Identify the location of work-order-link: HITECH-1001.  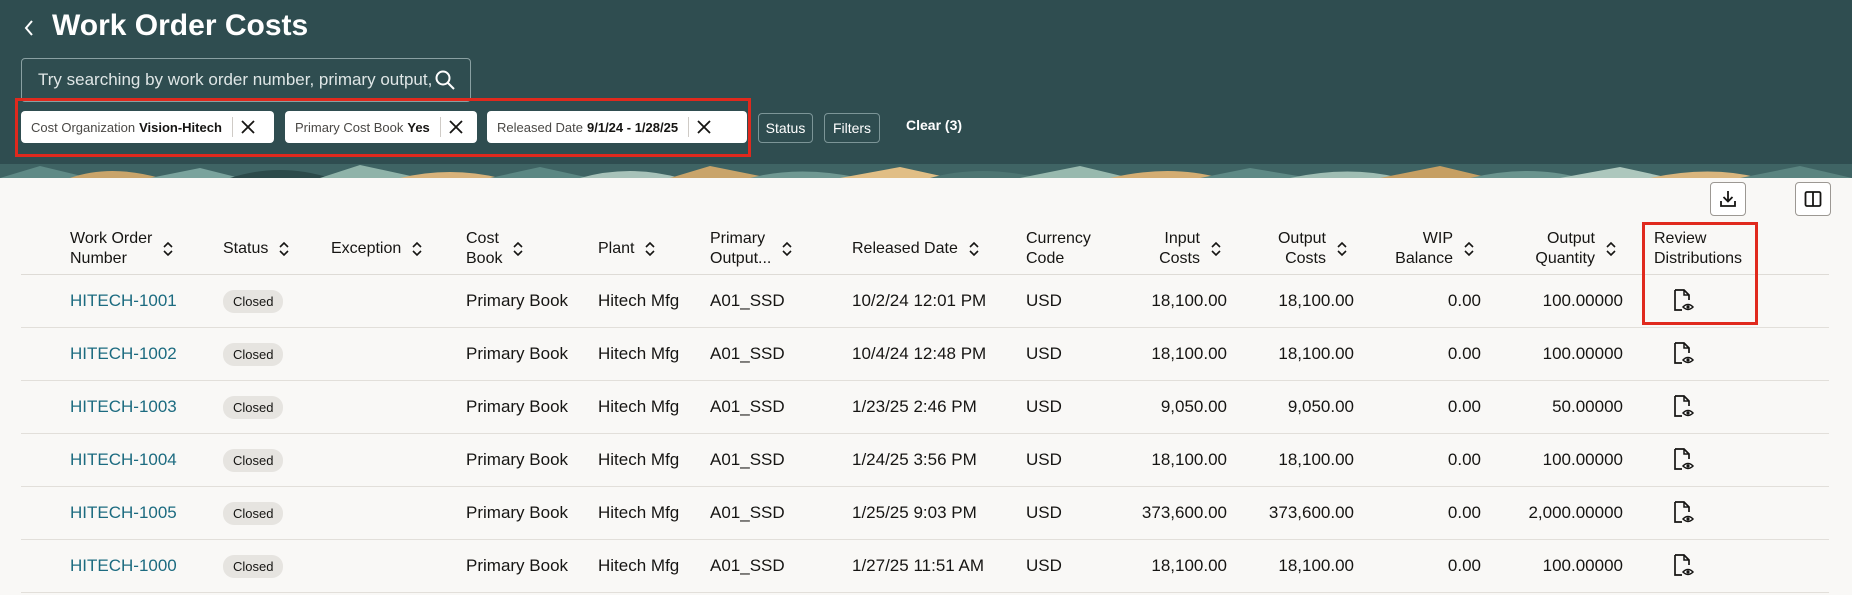
(123, 301).